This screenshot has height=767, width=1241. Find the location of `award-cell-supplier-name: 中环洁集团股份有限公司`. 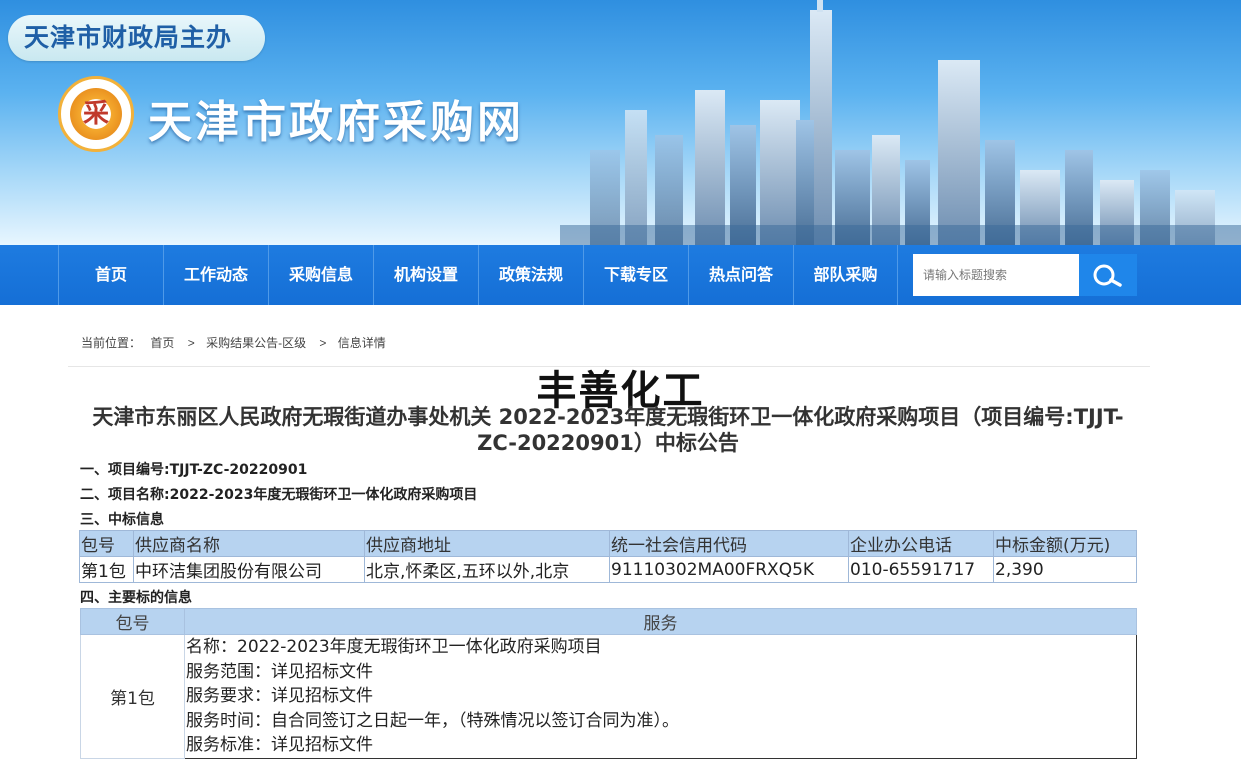

award-cell-supplier-name: 中环洁集团股份有限公司 is located at coordinates (249, 569).